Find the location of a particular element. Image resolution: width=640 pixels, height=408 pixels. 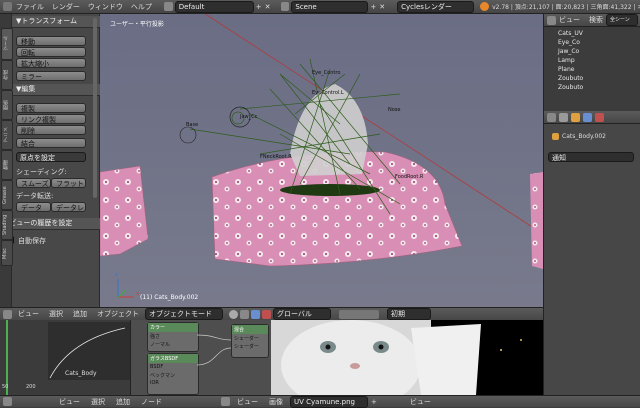

curve-label: Cats_Body is located at coordinates (81, 373).